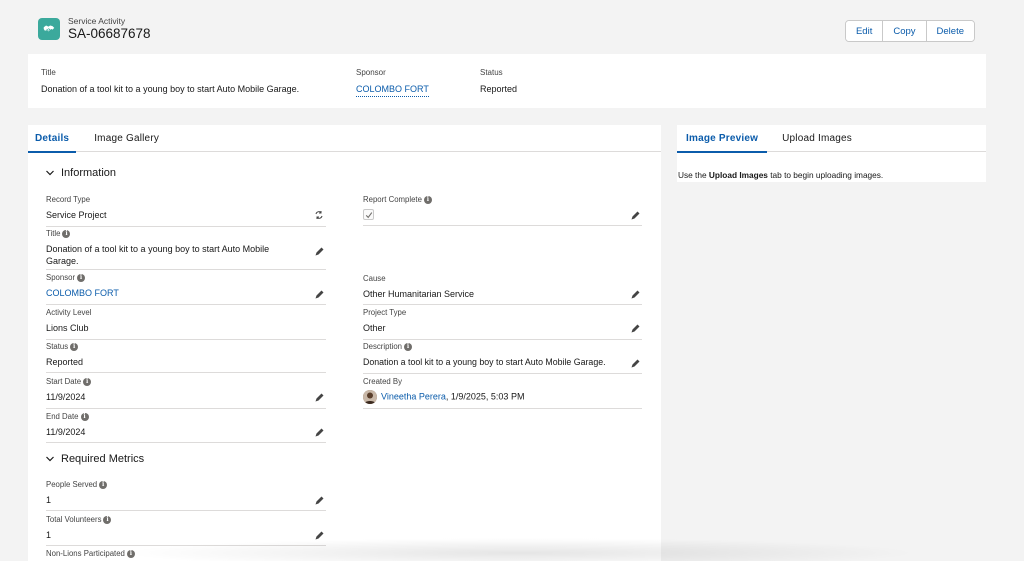 This screenshot has width=1024, height=561. What do you see at coordinates (485, 396) in the screenshot?
I see `created-by-datetime: , 1/9/2025, 5:03 PM` at bounding box center [485, 396].